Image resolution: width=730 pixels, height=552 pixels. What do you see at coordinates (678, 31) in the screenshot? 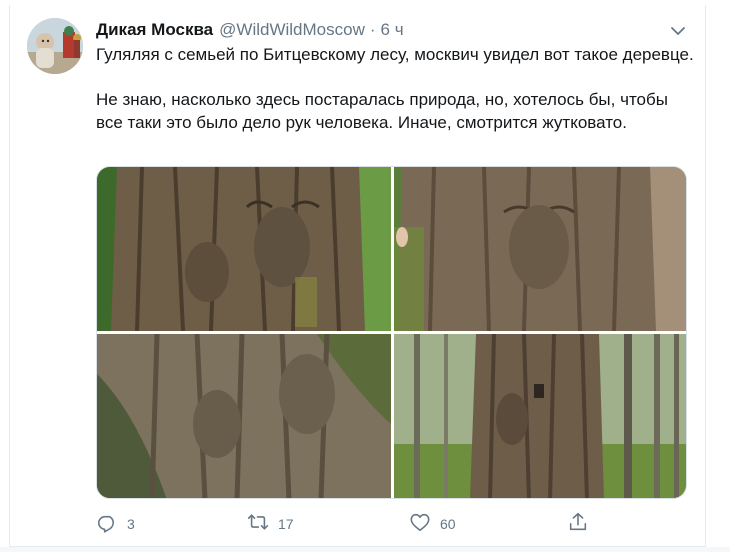
I see `chevron-down-icon` at bounding box center [678, 31].